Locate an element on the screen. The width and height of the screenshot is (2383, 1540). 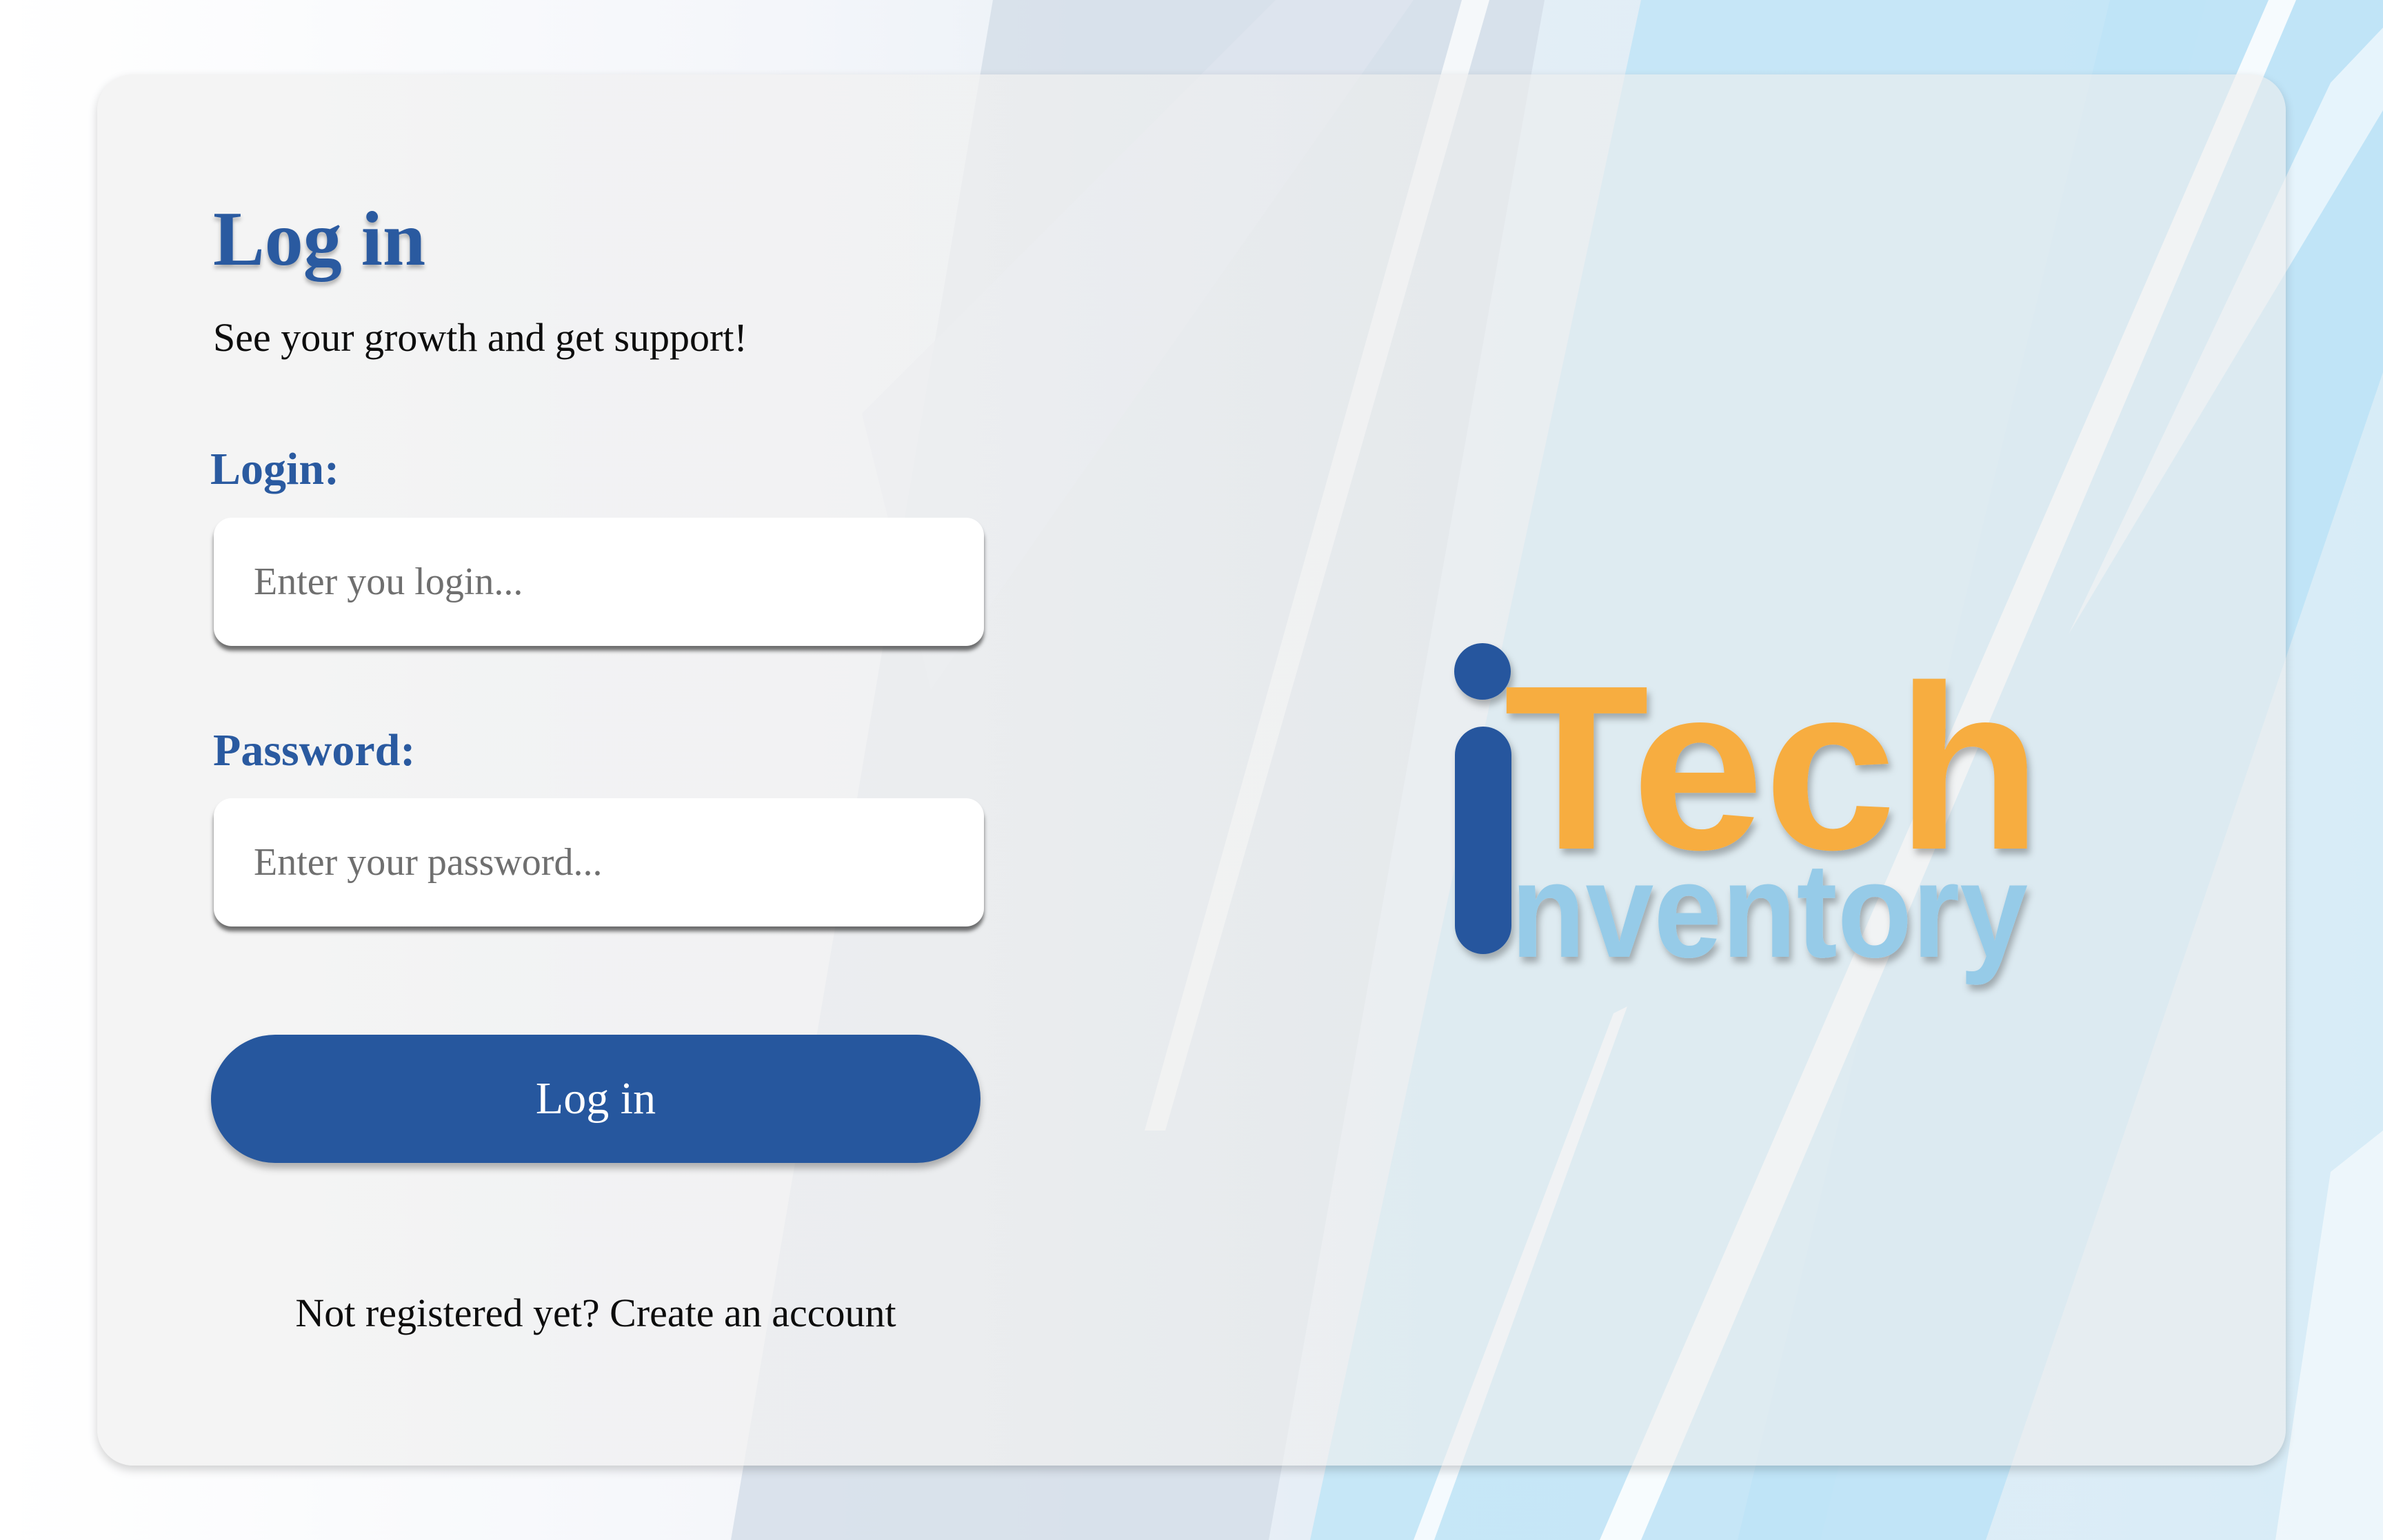
password-label: Password: is located at coordinates (314, 750).